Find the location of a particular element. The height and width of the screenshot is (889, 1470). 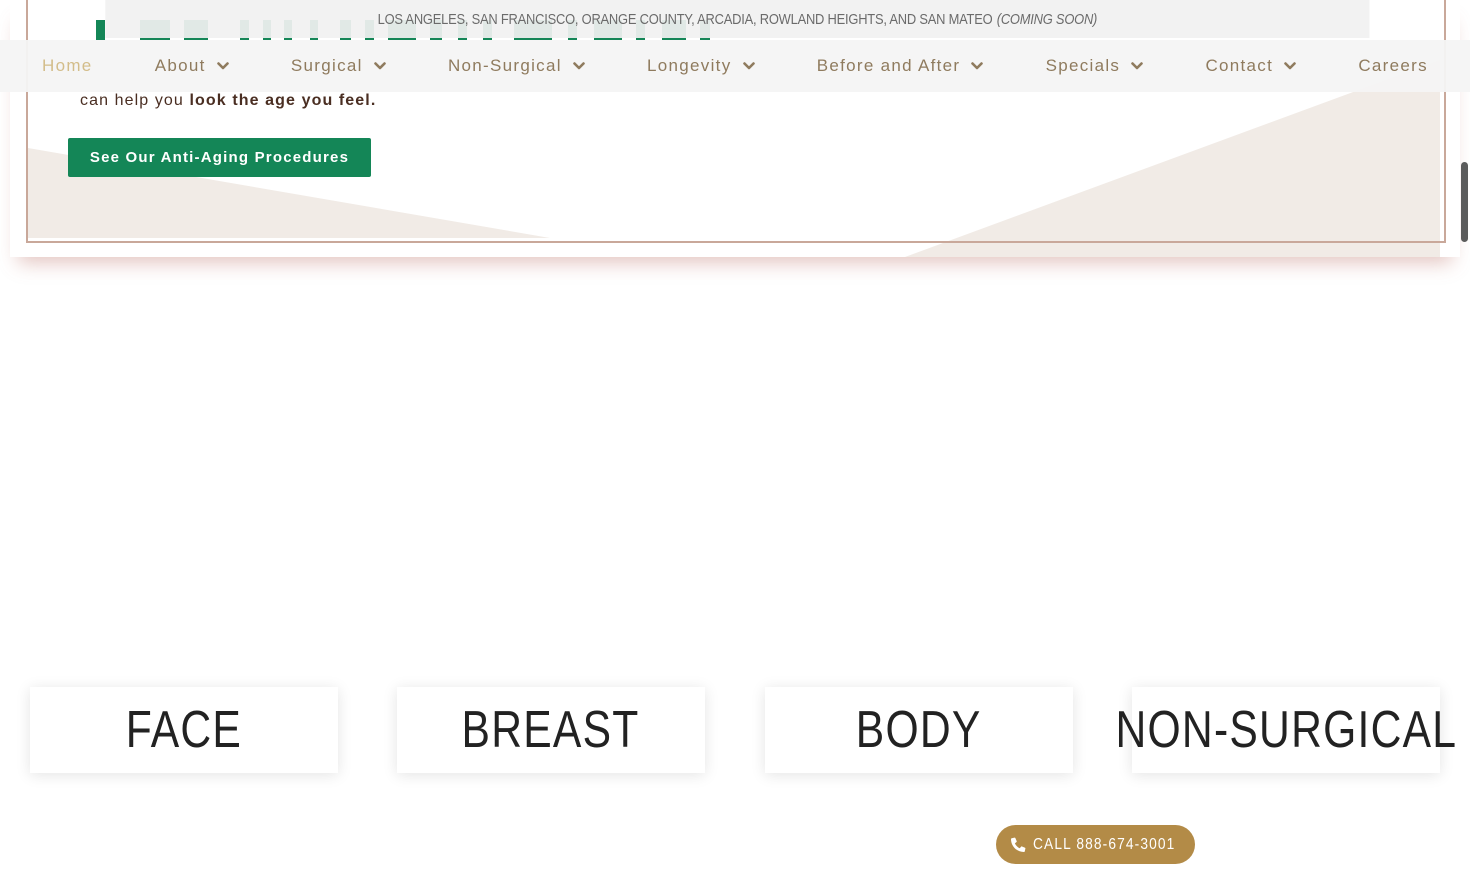

page-scrollbar-thumb is located at coordinates (1464, 202).